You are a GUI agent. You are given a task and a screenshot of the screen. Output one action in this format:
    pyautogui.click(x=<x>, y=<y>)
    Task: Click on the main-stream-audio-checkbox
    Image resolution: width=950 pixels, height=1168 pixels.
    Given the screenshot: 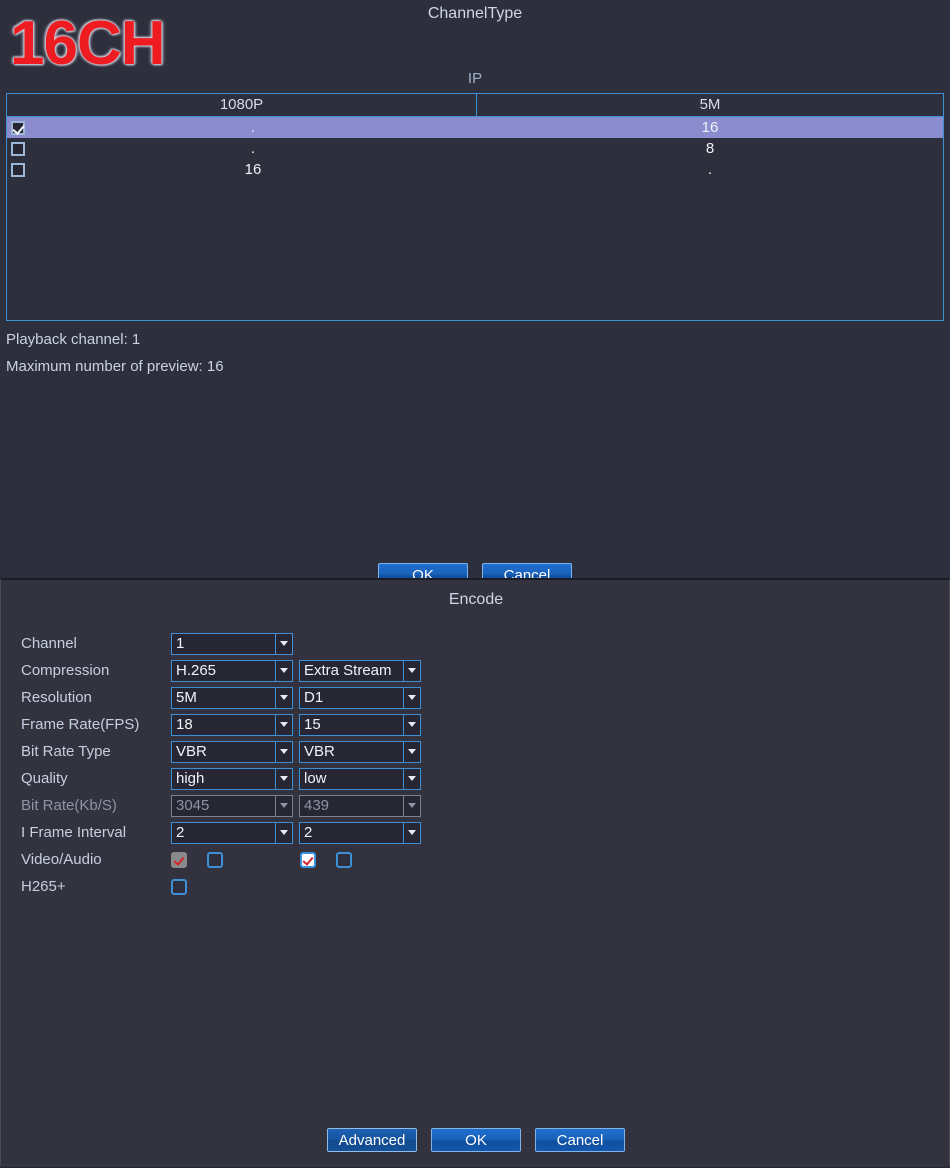 What is the action you would take?
    pyautogui.click(x=215, y=859)
    